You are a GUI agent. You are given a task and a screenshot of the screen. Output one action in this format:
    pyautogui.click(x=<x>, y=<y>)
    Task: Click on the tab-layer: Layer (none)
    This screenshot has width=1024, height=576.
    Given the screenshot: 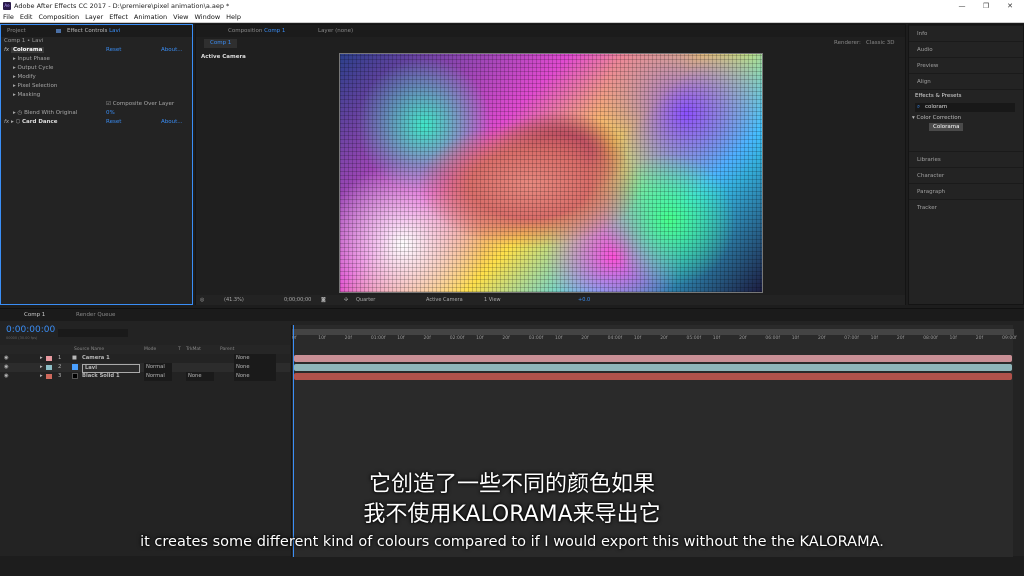 What is the action you would take?
    pyautogui.click(x=335, y=31)
    